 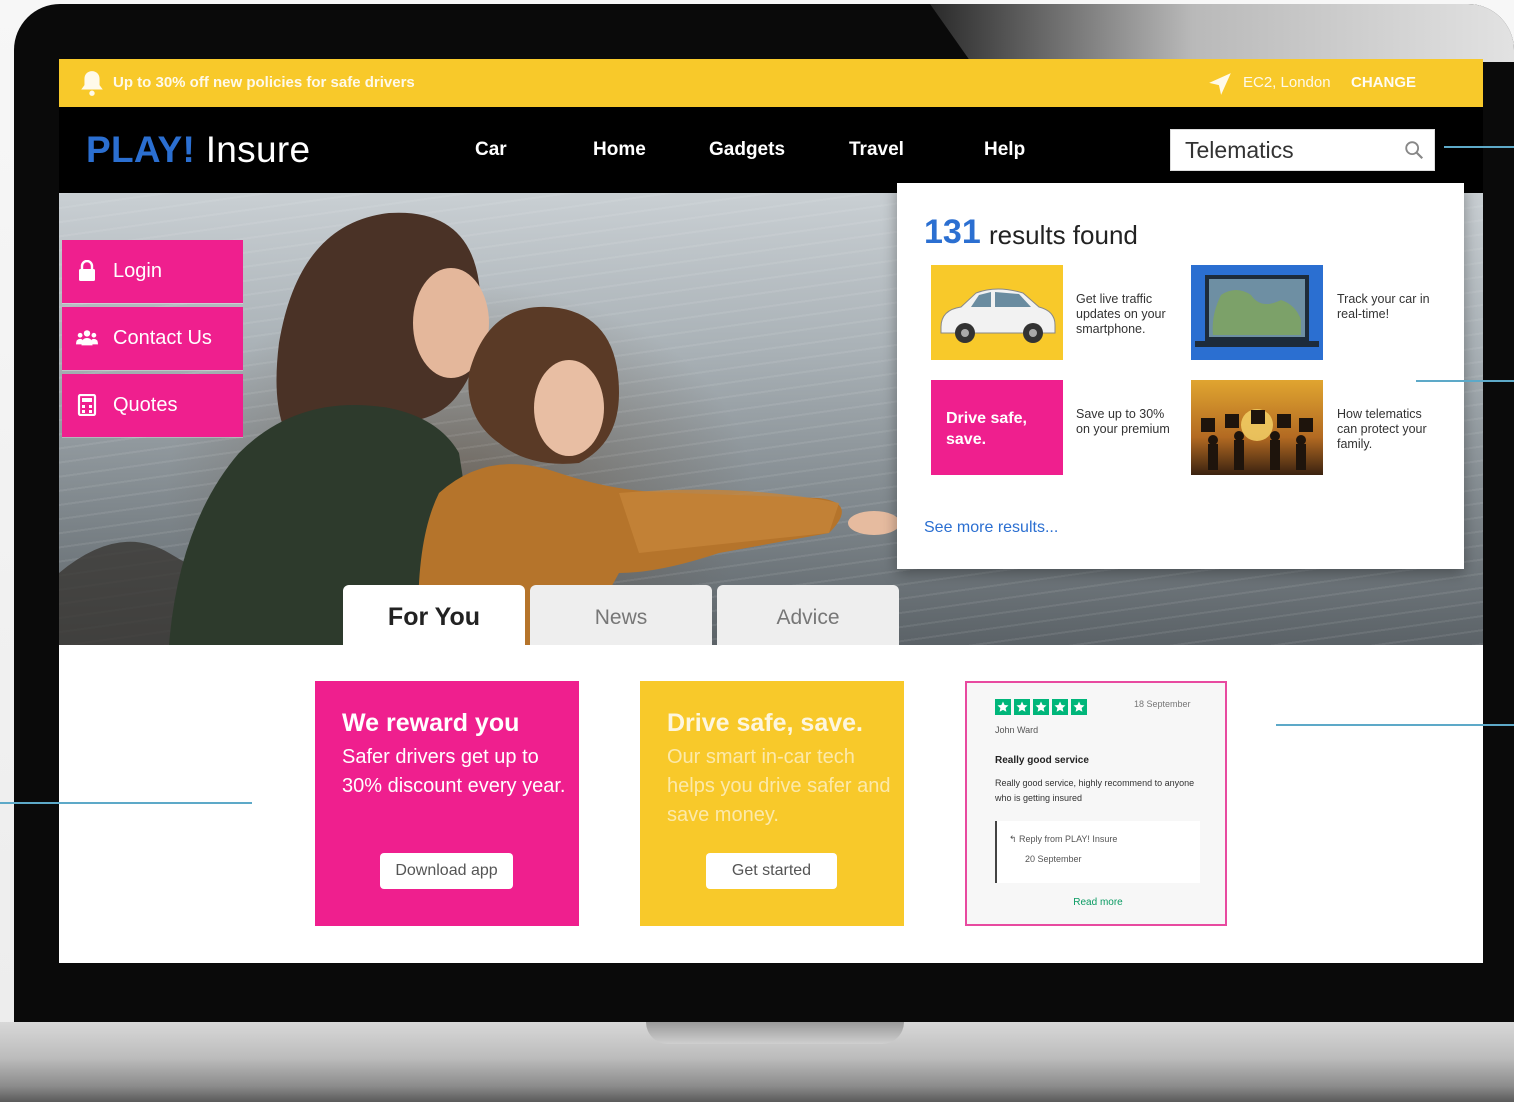 I want to click on download-app-button: Download app, so click(x=446, y=871).